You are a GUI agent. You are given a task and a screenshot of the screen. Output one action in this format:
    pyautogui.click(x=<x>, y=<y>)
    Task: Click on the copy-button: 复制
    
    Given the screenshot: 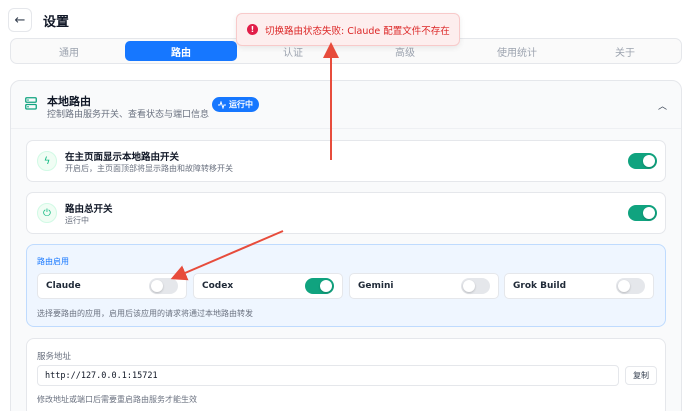 What is the action you would take?
    pyautogui.click(x=641, y=375)
    